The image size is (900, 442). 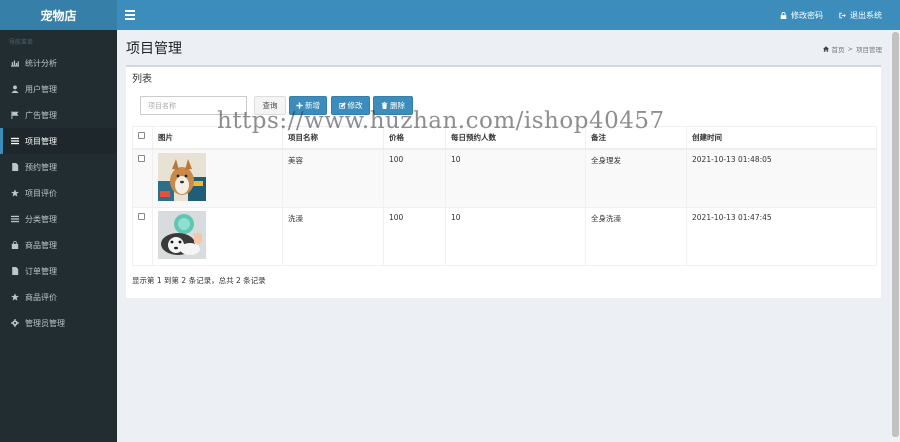 I want to click on page-scrollbar, so click(x=895, y=236).